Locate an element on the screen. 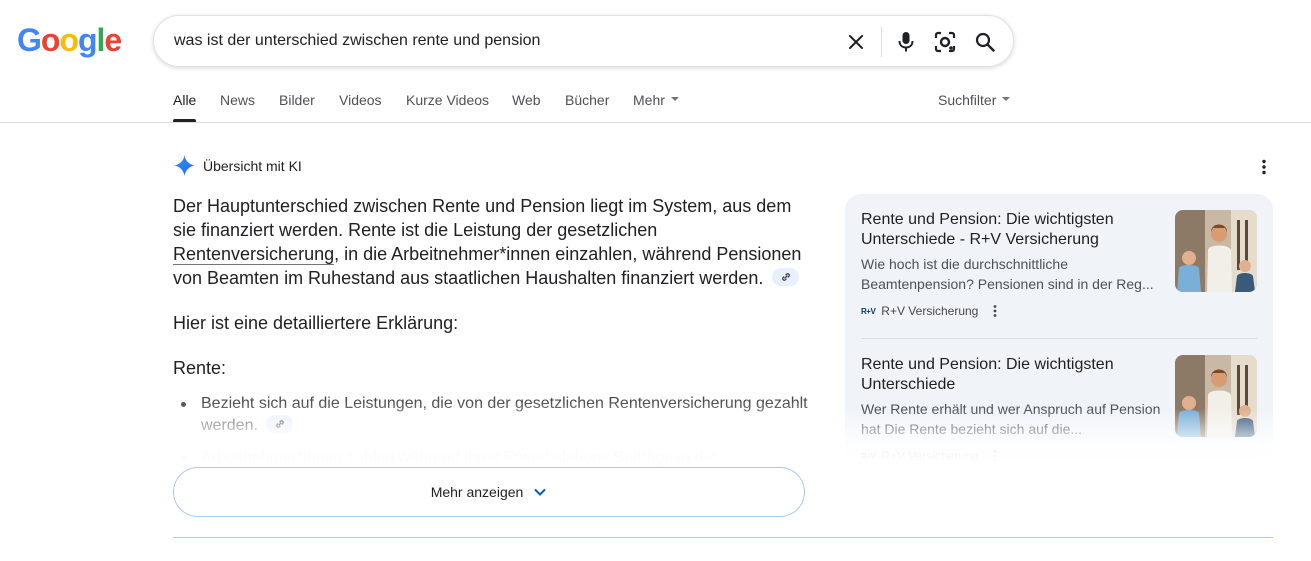 This screenshot has height=561, width=1311. logo-letter: G is located at coordinates (29, 40).